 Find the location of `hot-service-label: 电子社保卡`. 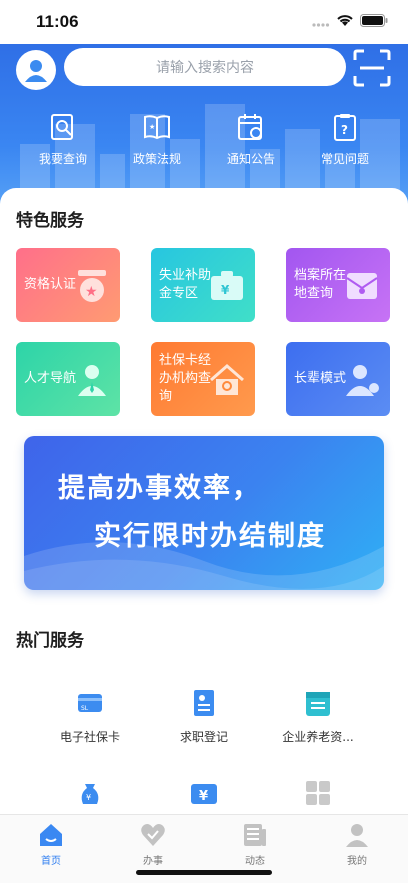

hot-service-label: 电子社保卡 is located at coordinates (89, 737).